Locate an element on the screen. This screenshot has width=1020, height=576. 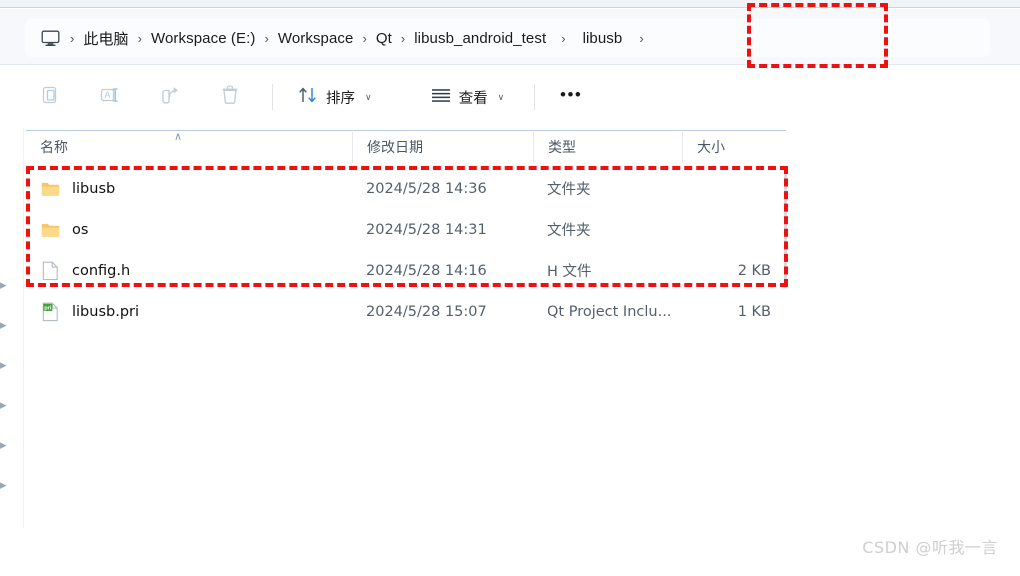
file-date-cell: 2024/5/28 14:36 is located at coordinates (426, 188).